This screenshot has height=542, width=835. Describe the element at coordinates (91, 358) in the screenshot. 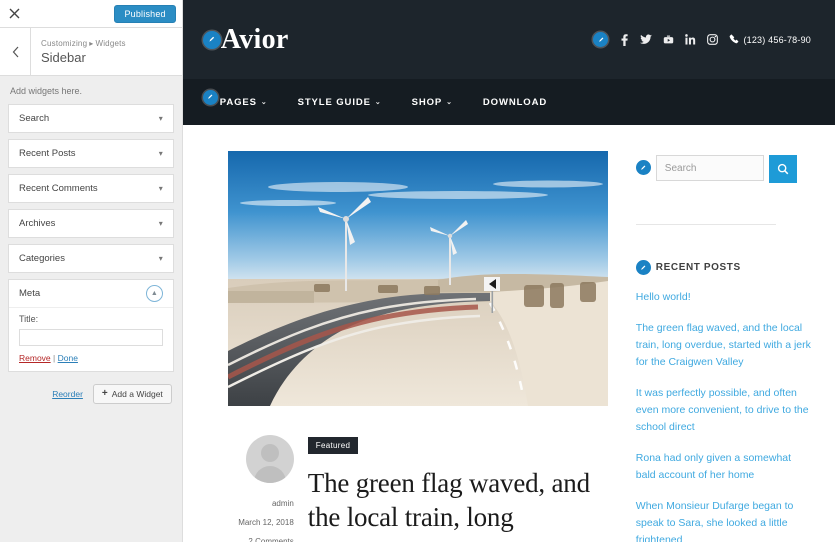

I see `widget-actions: Remove | Done` at that location.